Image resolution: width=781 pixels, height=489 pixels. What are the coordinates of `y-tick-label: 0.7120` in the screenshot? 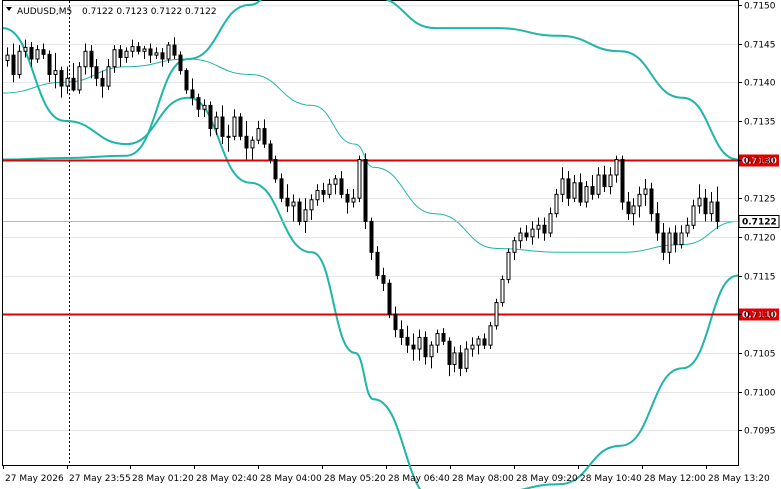 It's located at (760, 239).